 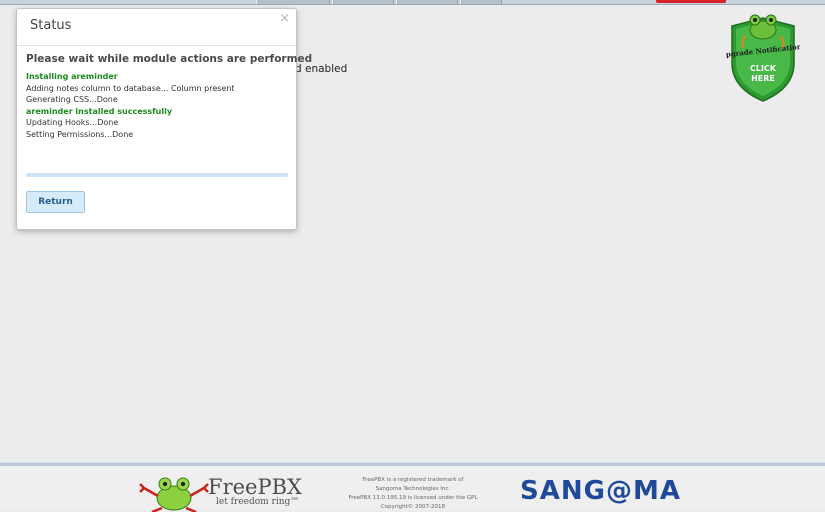 I want to click on log-line: Generating CSS...Done, so click(x=72, y=100).